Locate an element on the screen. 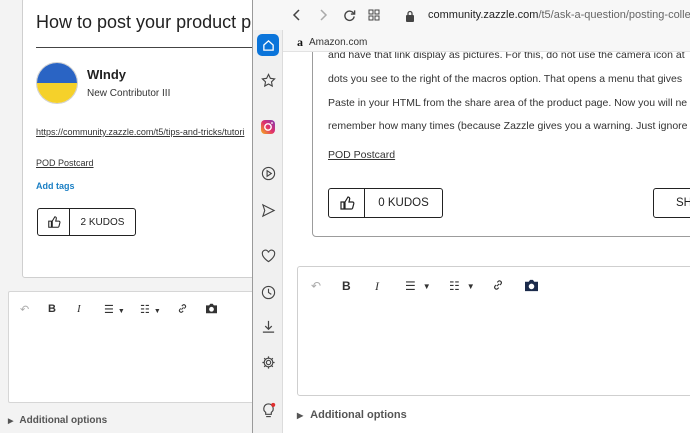 This screenshot has height=433, width=690. title-divider is located at coordinates (146, 47).